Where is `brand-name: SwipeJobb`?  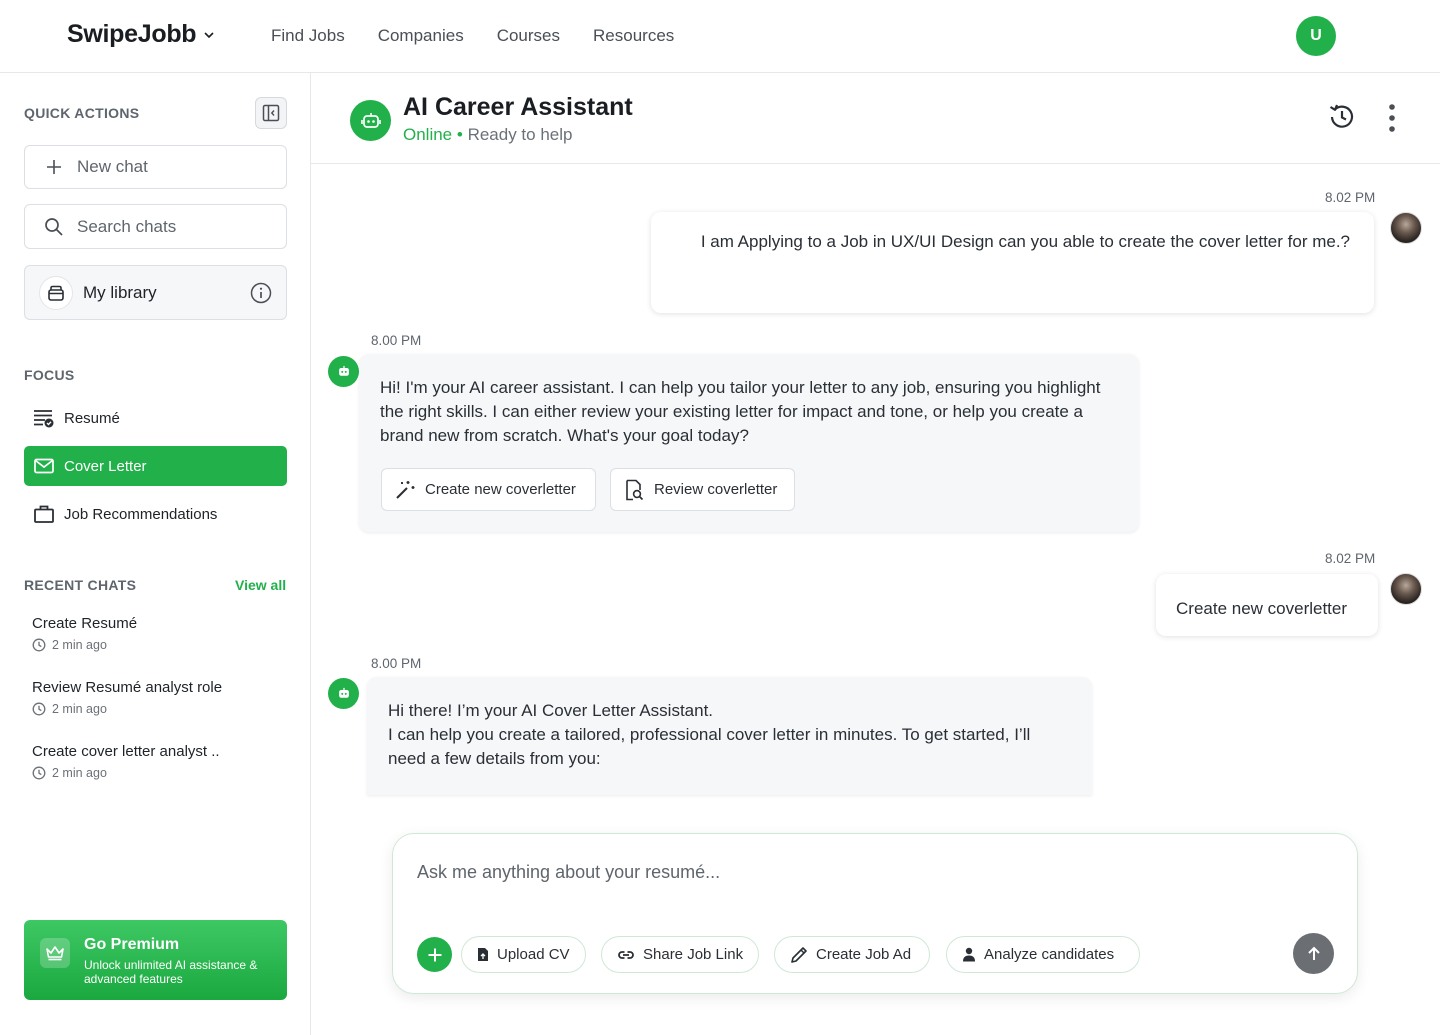
brand-name: SwipeJobb is located at coordinates (132, 34).